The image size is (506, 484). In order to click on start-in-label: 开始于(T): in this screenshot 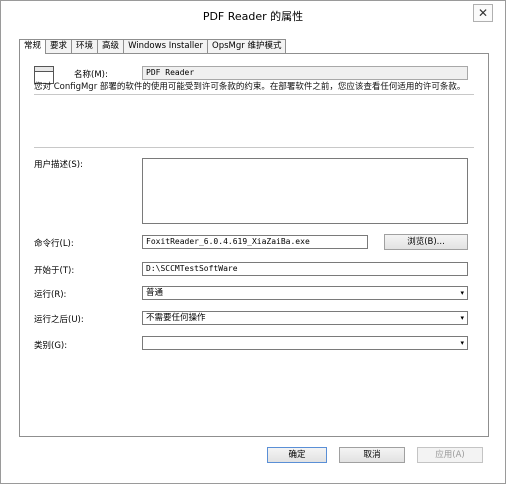, I will do `click(54, 271)`.